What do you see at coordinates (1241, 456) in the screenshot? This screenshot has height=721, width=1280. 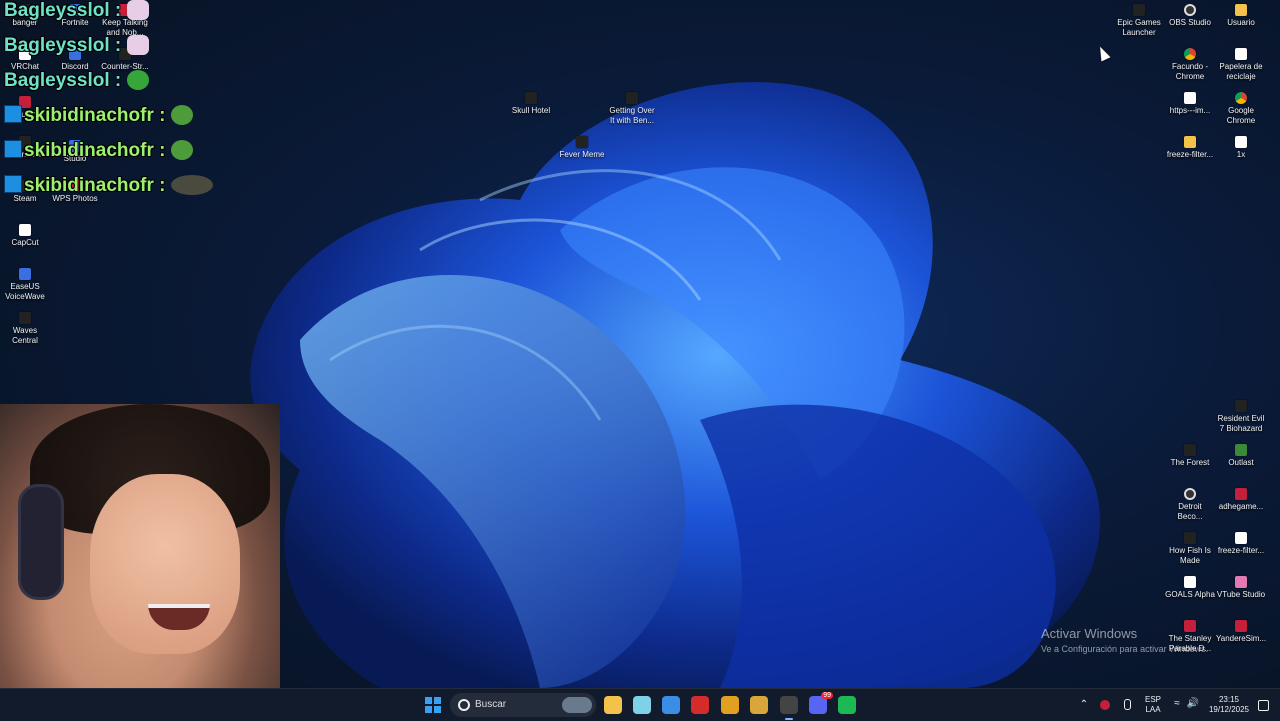 I see `desktop-icon-outlast: Outlast` at bounding box center [1241, 456].